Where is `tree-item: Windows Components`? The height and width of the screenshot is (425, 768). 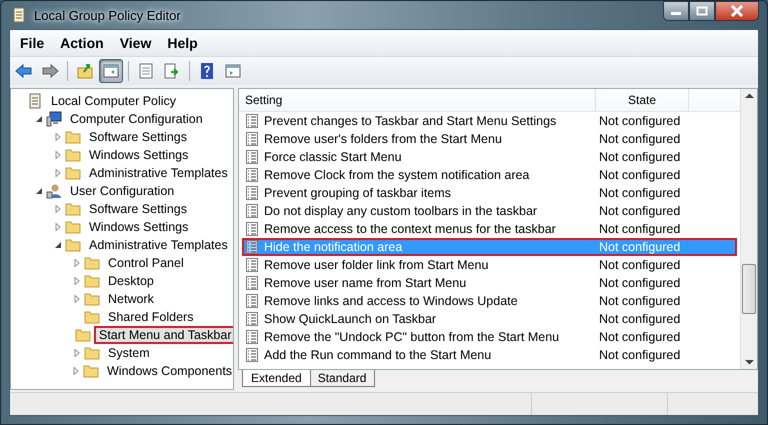 tree-item: Windows Components is located at coordinates (167, 371).